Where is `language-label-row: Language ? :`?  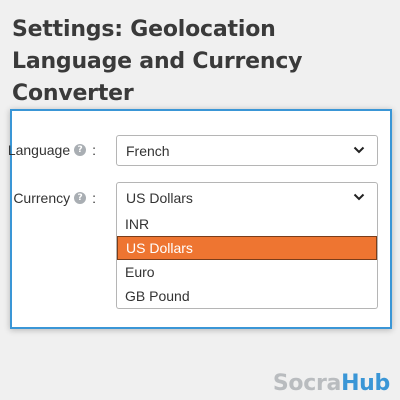 language-label-row: Language ? : is located at coordinates (52, 150).